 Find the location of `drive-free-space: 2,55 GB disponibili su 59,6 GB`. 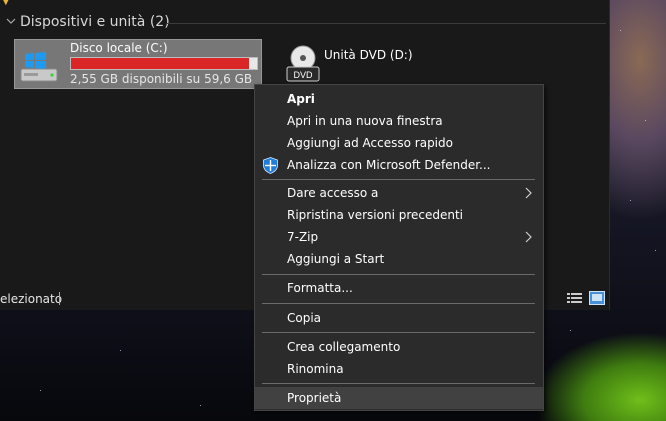

drive-free-space: 2,55 GB disponibili su 59,6 GB is located at coordinates (161, 79).